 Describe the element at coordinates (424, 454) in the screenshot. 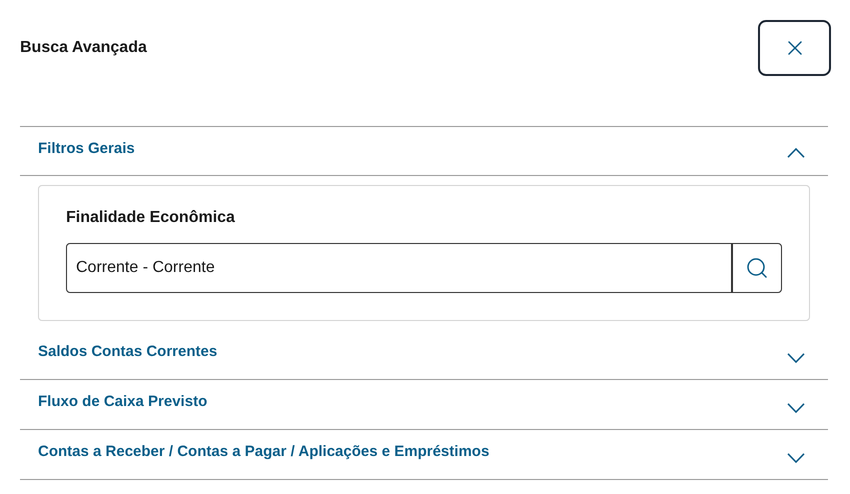

I see `section-header: Contas a Receber / Contas a Pagar / Aplicações e Empréstimos` at that location.